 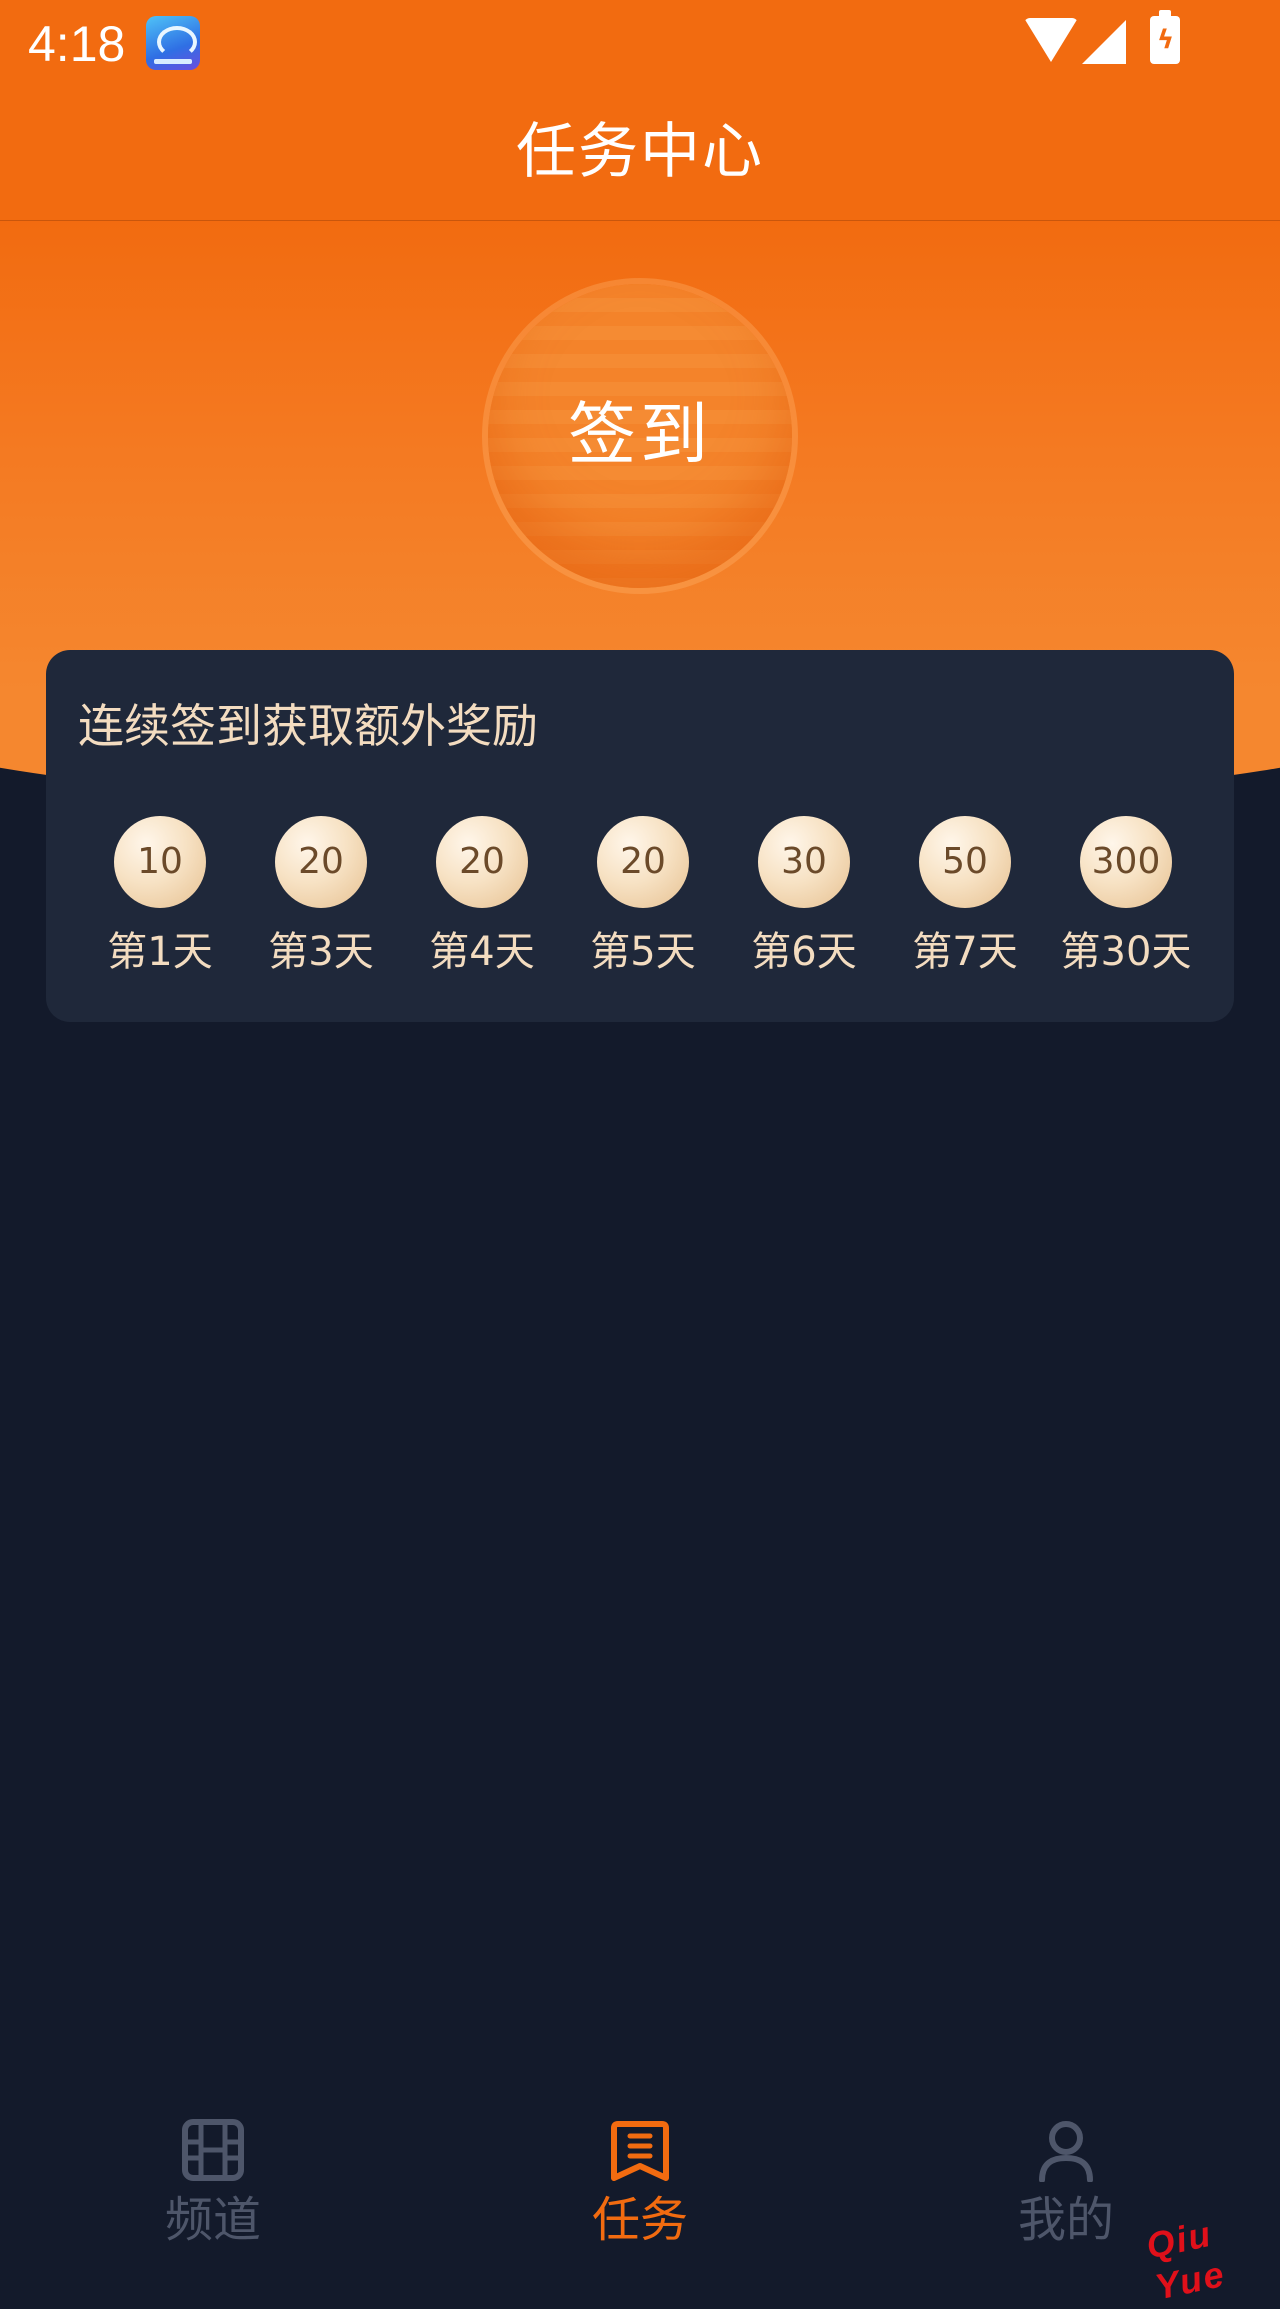 I want to click on reward-day-label: 第5天, so click(x=643, y=952).